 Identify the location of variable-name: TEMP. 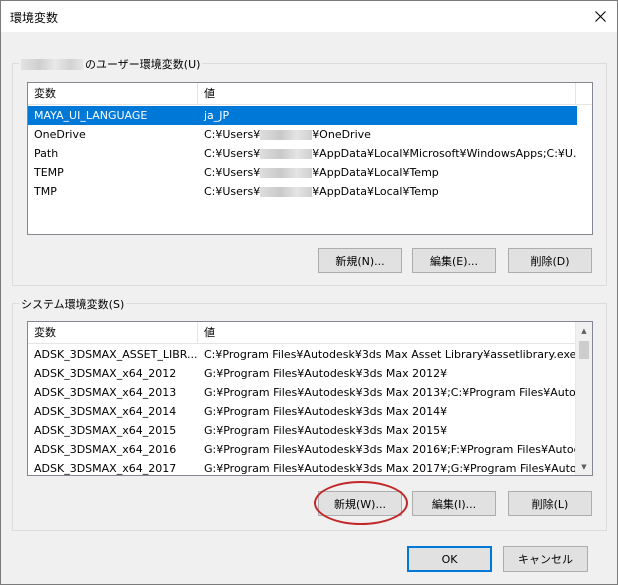
(49, 172).